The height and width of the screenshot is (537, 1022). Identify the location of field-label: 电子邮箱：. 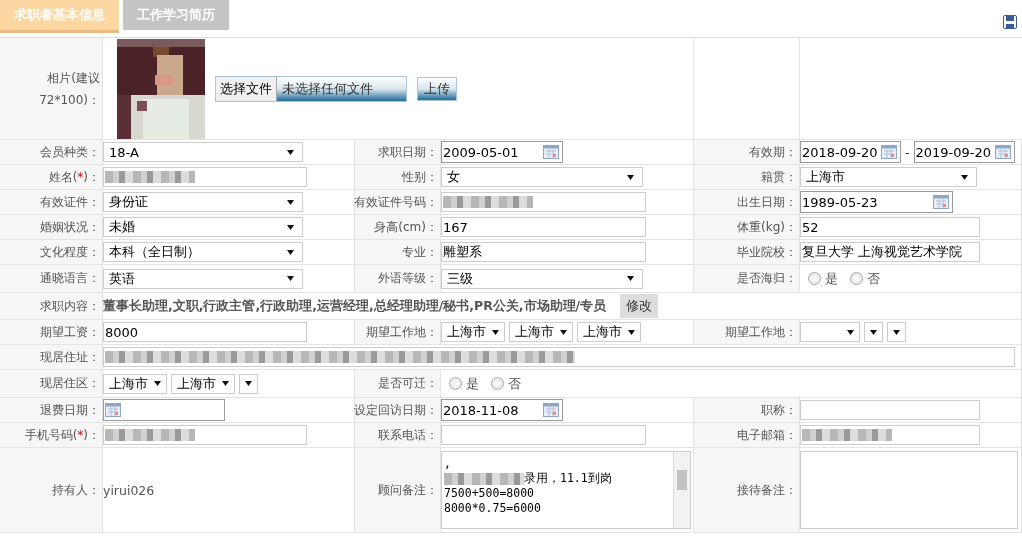
(767, 435).